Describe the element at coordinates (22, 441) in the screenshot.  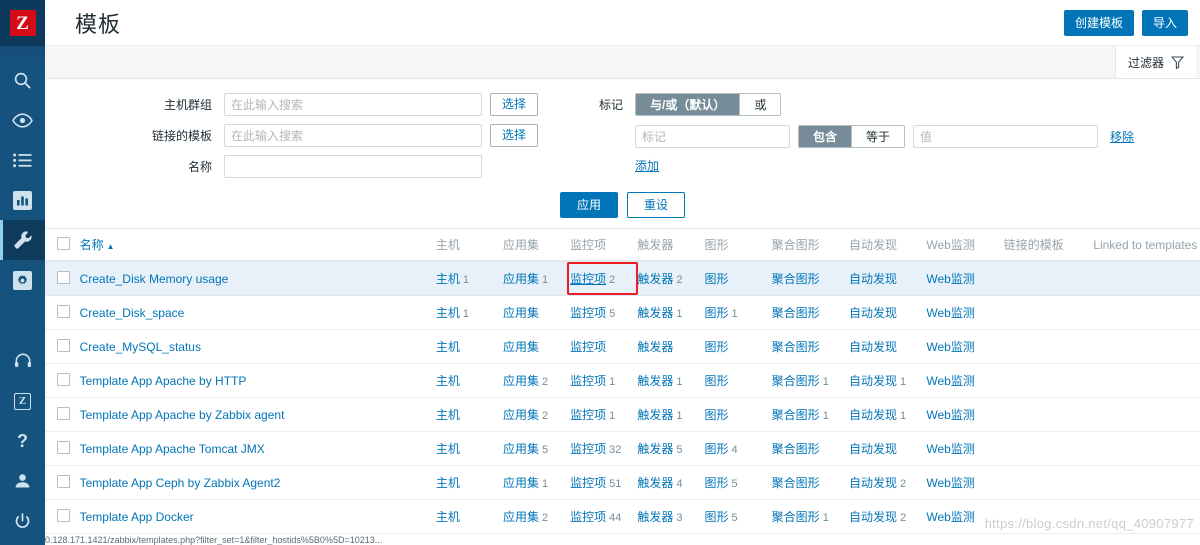
I see `sidebar-item-help: ?` at that location.